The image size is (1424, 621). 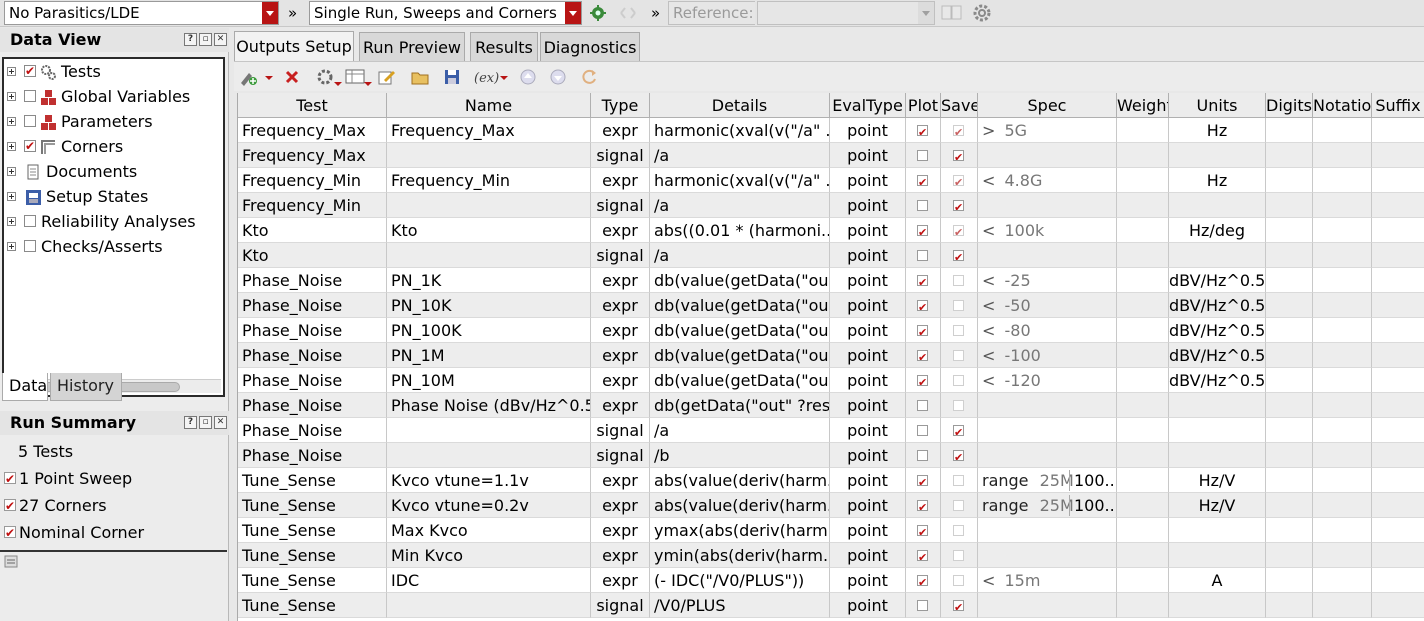 What do you see at coordinates (312, 480) in the screenshot?
I see `cell-test: Tune_Sense` at bounding box center [312, 480].